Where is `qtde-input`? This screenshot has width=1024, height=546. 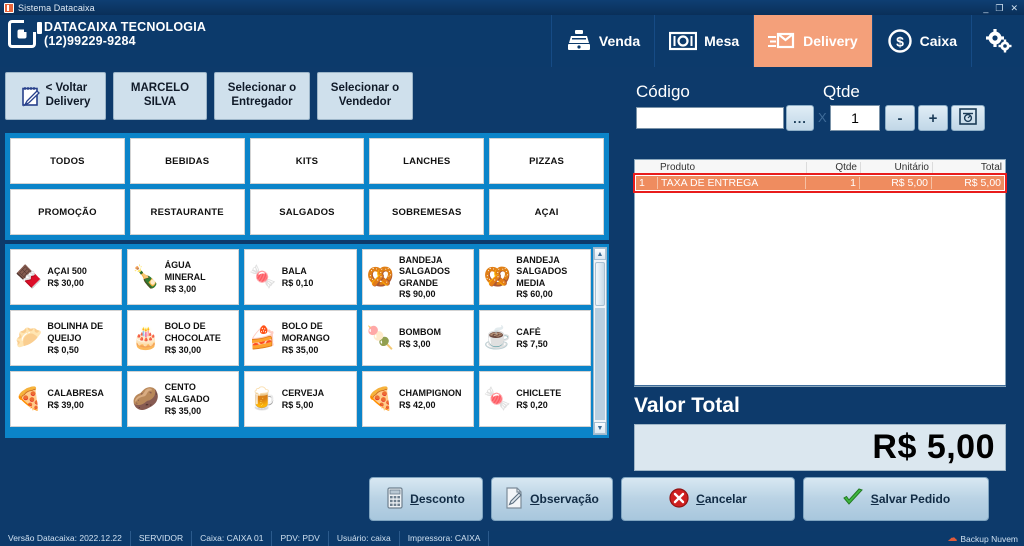 qtde-input is located at coordinates (855, 118).